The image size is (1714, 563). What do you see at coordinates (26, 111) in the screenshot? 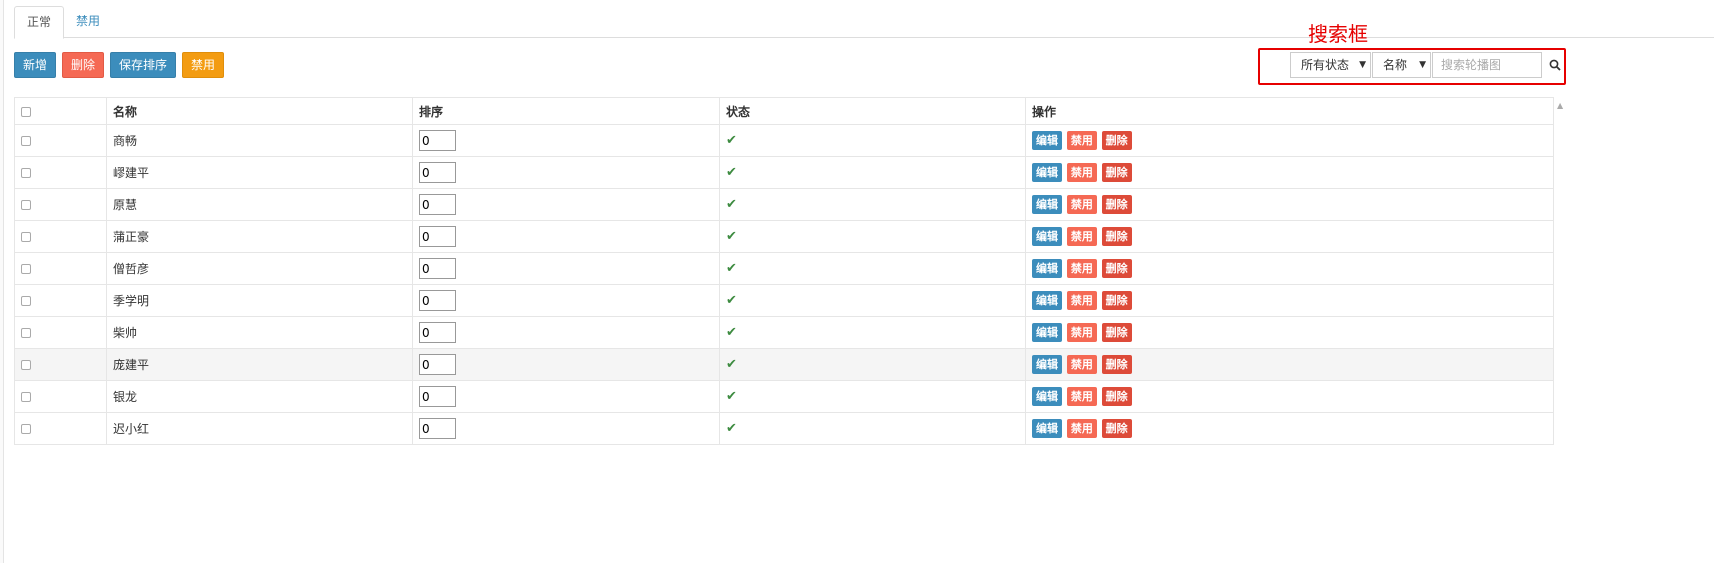
I see `select-all-checkbox` at bounding box center [26, 111].